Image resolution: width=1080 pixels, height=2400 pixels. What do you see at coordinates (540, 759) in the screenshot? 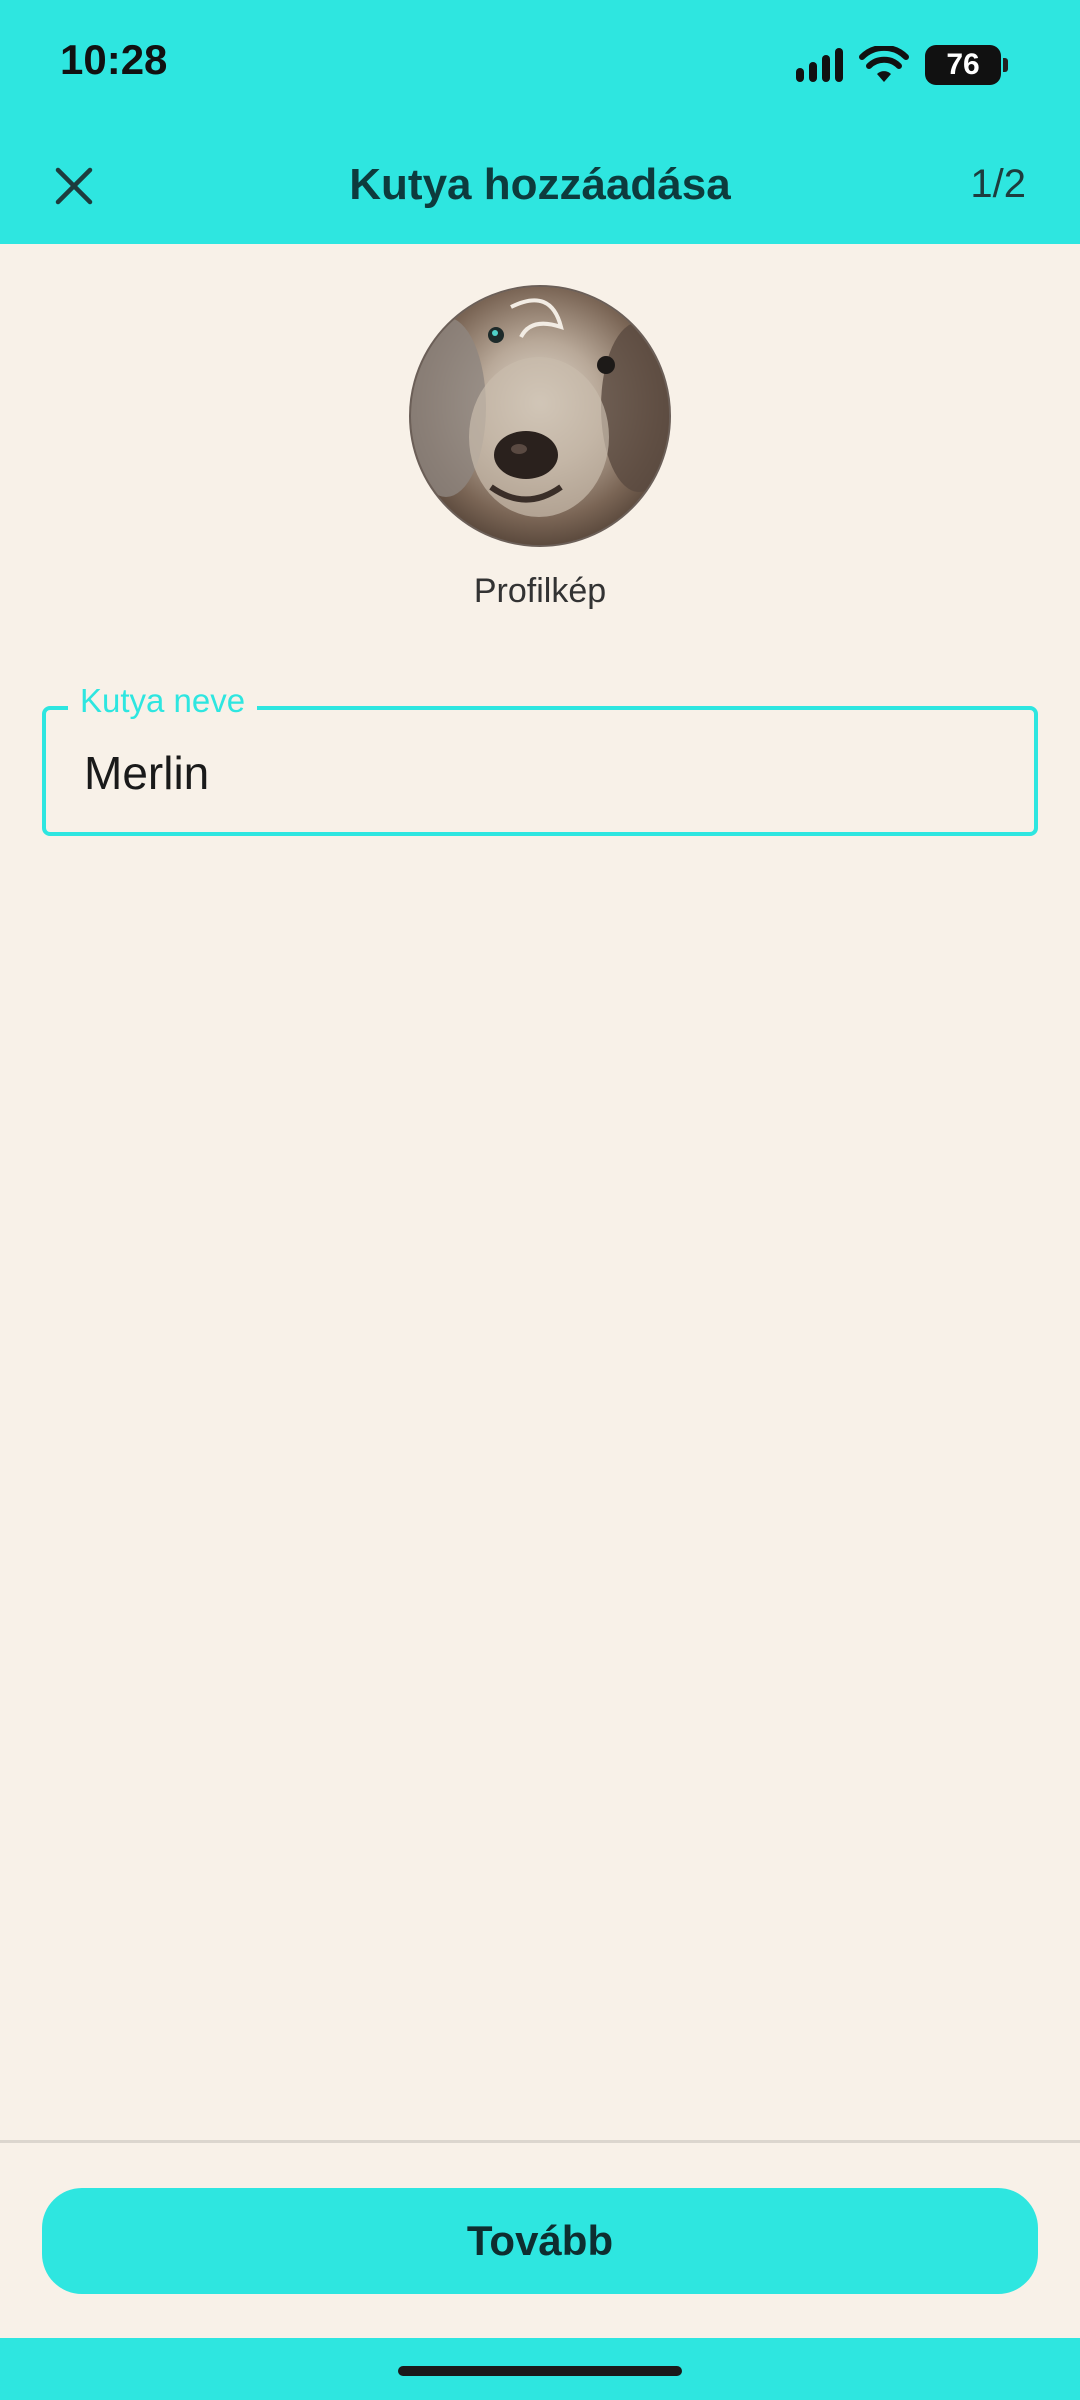
I see `dog-name-field: Kutya neve Merlin` at bounding box center [540, 759].